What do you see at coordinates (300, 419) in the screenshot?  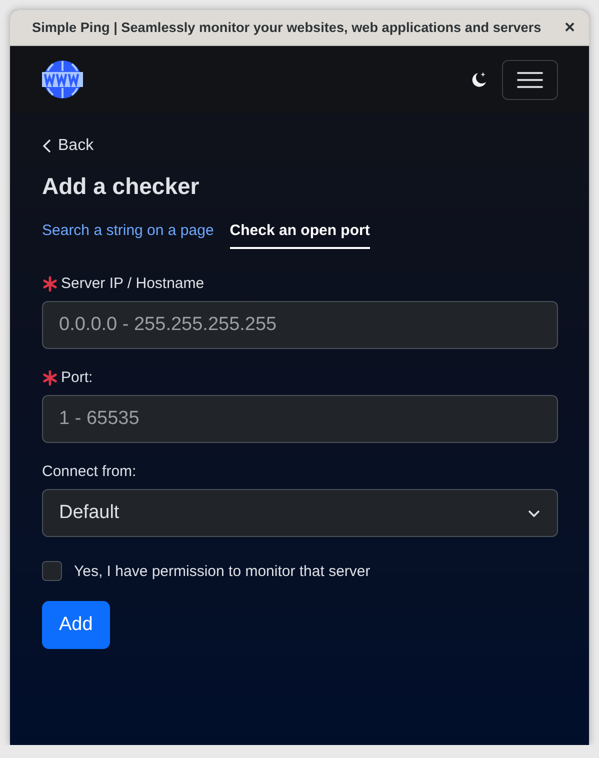 I see `input-field: 1 - 65535` at bounding box center [300, 419].